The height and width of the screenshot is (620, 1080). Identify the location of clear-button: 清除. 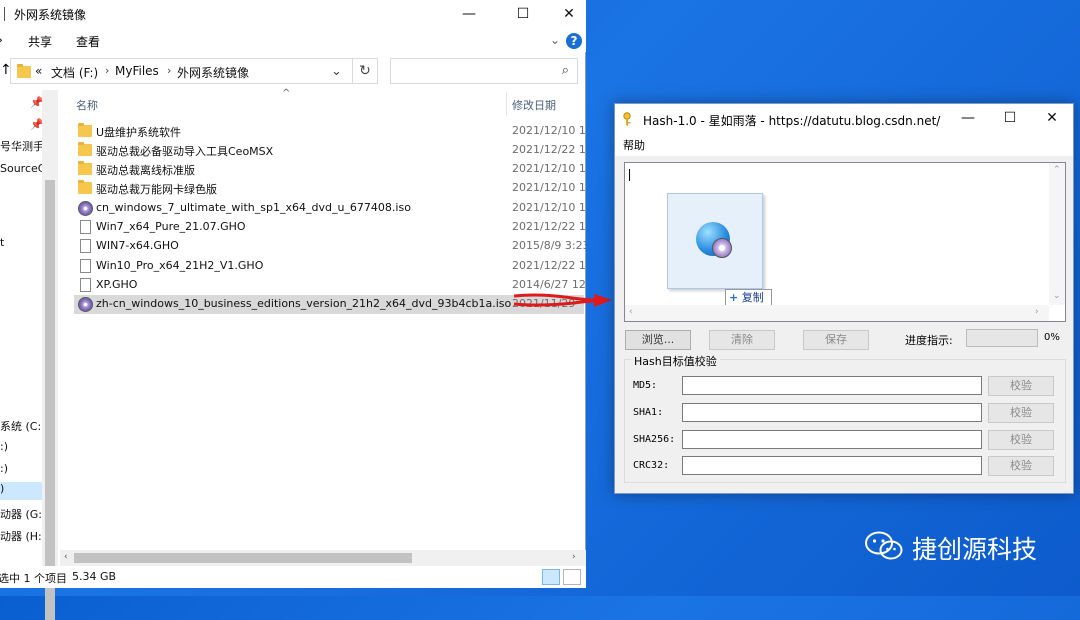
(742, 340).